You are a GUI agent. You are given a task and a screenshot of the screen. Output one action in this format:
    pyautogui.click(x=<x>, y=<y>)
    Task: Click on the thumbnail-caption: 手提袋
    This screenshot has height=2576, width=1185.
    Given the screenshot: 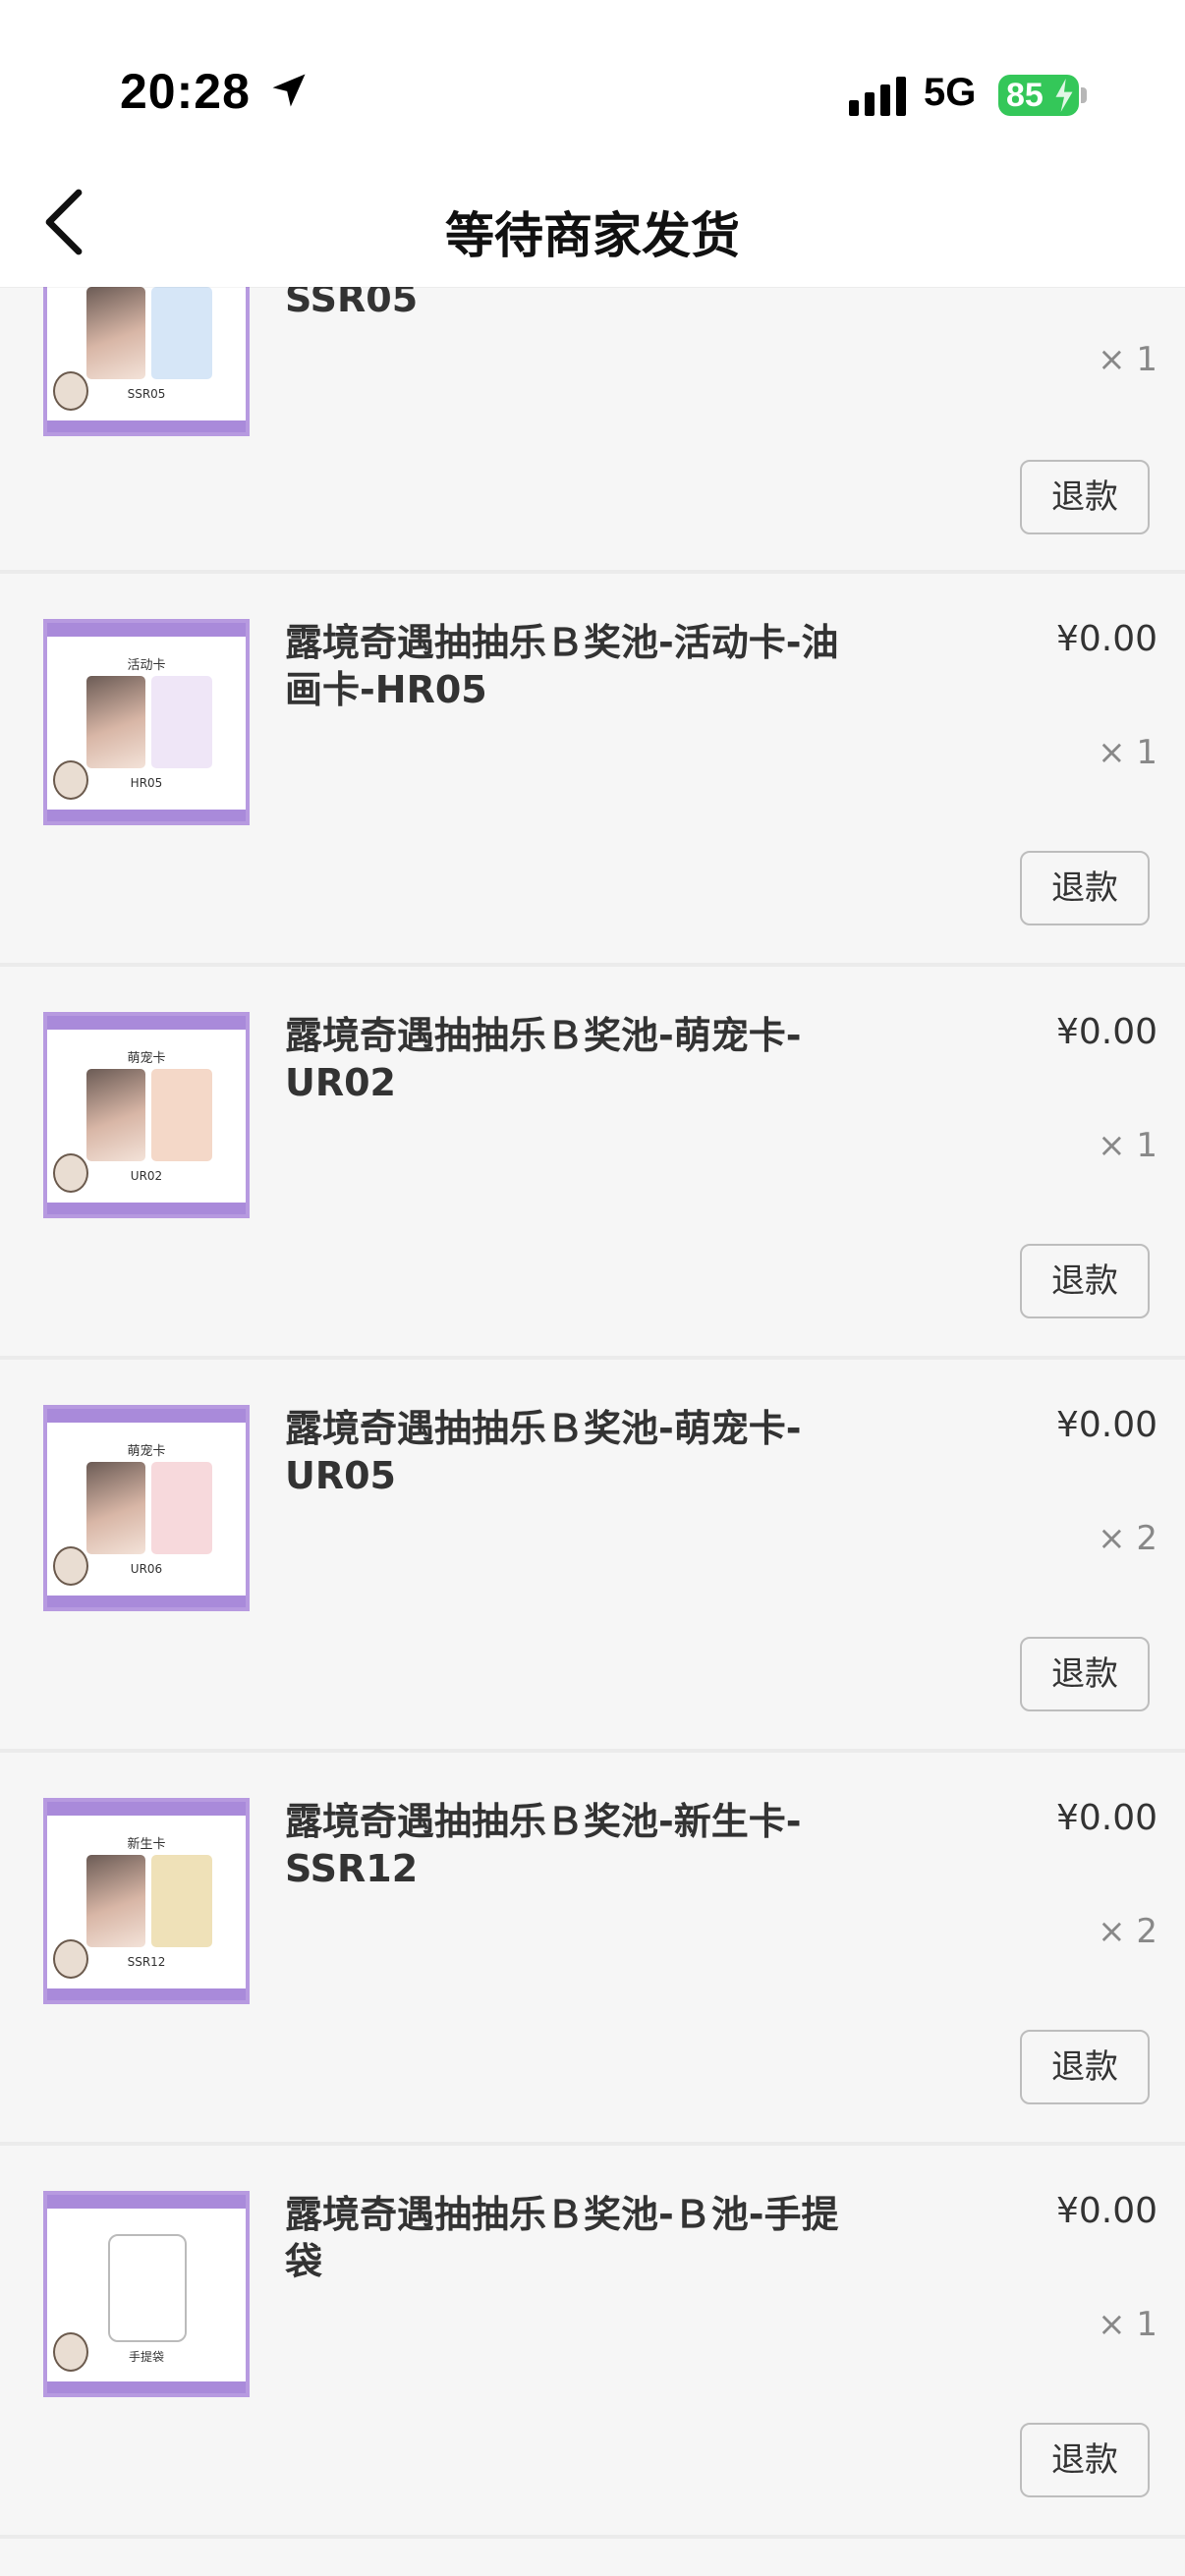 What is the action you would take?
    pyautogui.click(x=146, y=2357)
    